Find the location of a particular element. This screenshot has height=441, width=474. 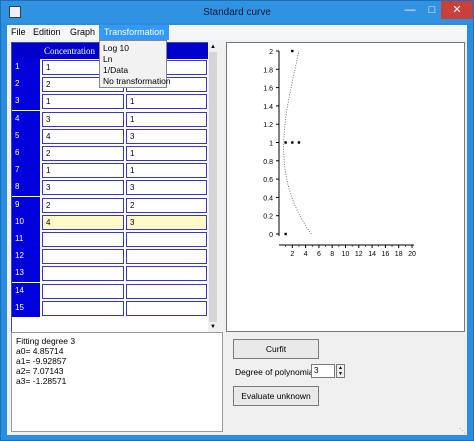

x-tick-label: 20 is located at coordinates (412, 254).